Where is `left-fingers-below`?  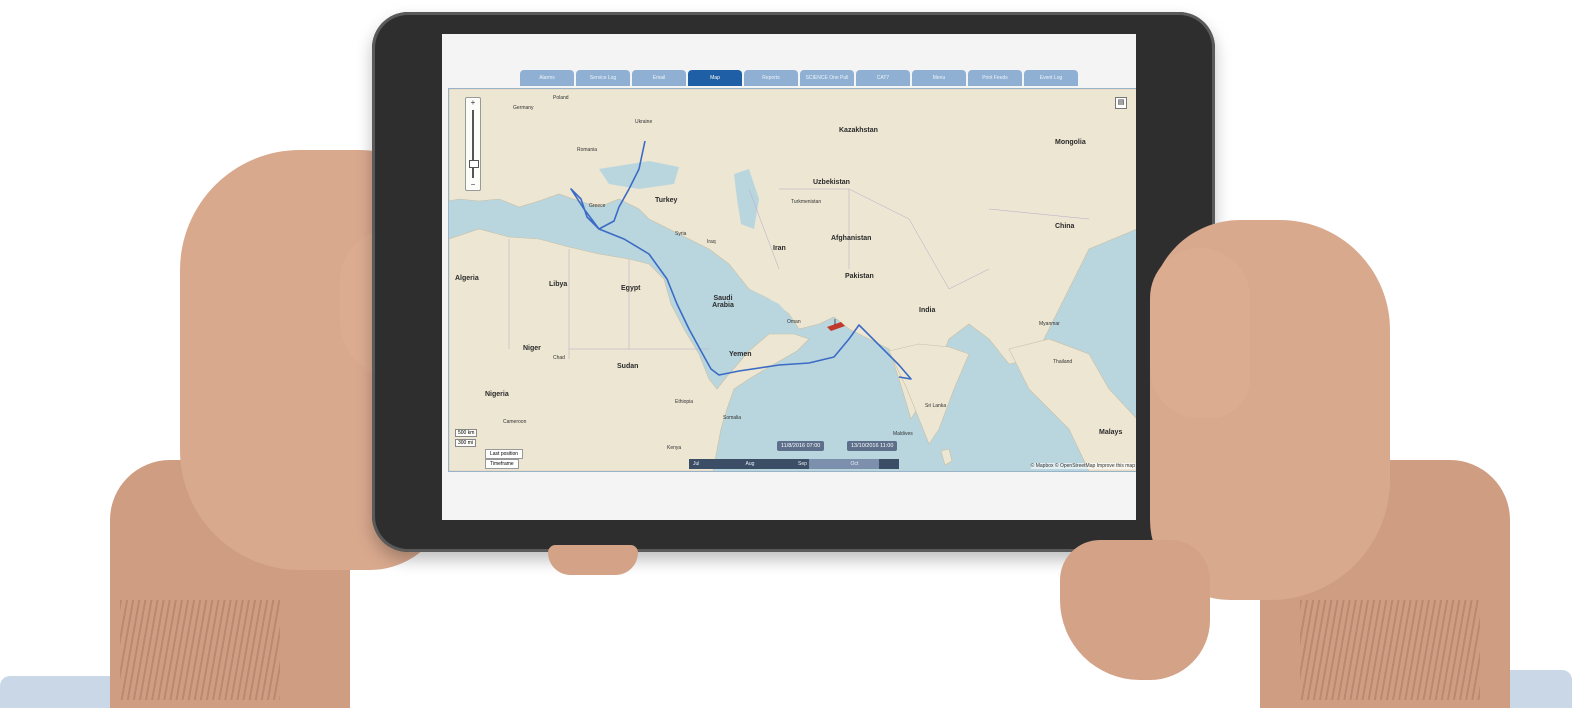 left-fingers-below is located at coordinates (593, 560).